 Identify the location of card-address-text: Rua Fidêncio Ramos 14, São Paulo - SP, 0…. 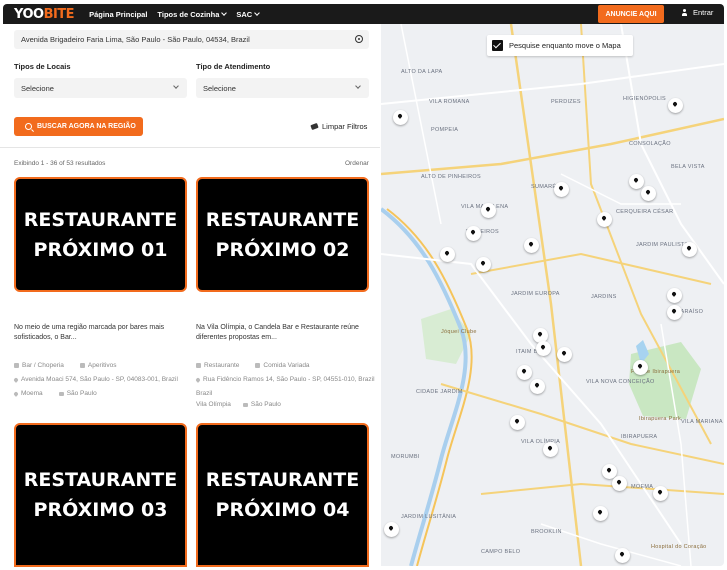
(289, 379).